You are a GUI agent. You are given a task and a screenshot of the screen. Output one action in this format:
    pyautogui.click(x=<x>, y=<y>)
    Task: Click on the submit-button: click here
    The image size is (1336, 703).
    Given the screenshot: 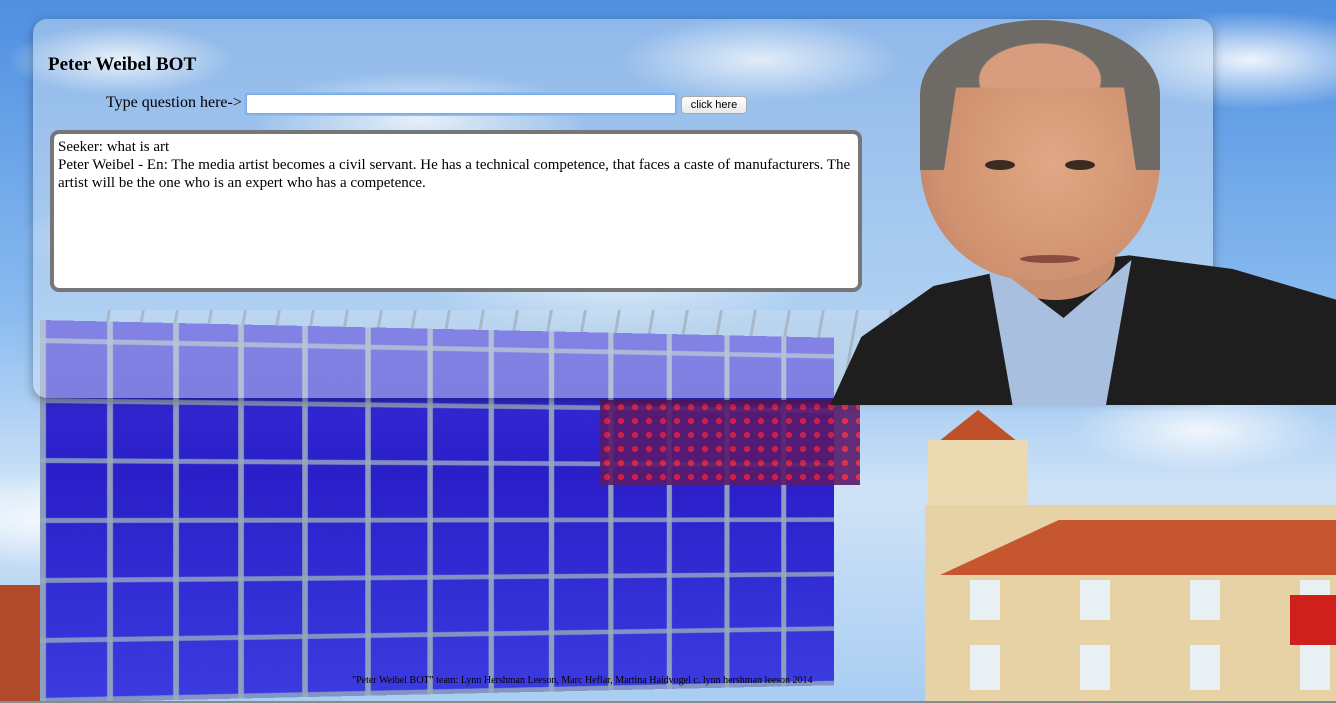 What is the action you would take?
    pyautogui.click(x=714, y=105)
    